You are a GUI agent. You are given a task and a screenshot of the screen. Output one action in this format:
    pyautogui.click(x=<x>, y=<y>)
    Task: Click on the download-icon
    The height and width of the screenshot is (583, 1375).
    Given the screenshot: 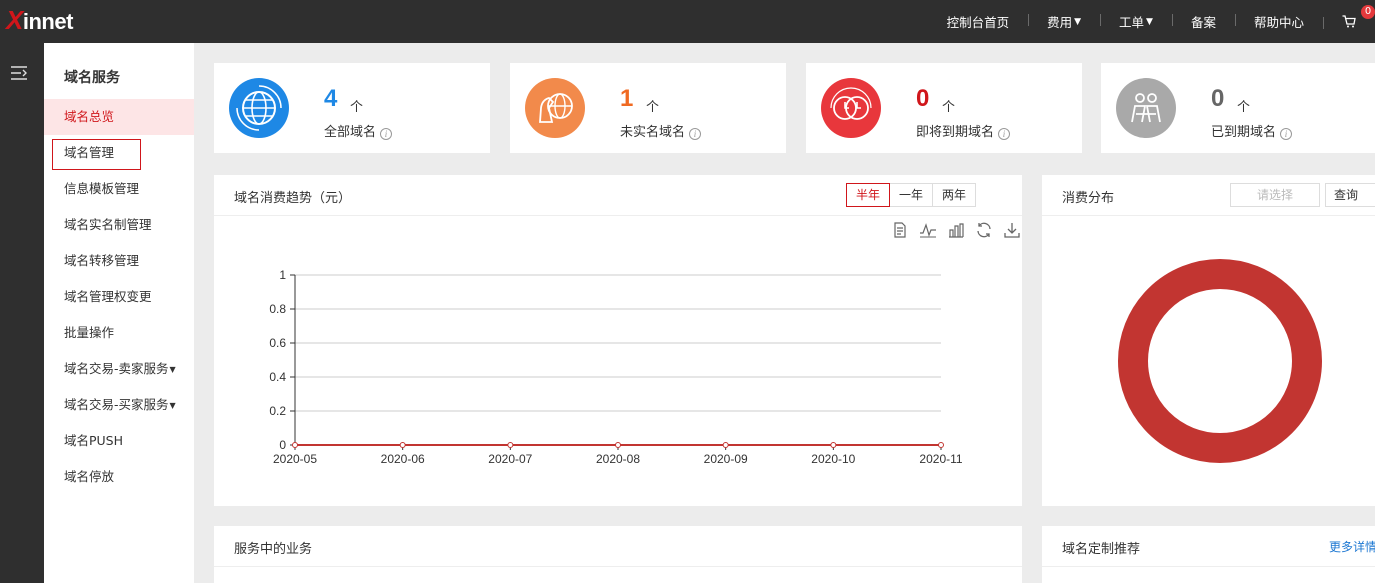 What is the action you would take?
    pyautogui.click(x=1012, y=230)
    